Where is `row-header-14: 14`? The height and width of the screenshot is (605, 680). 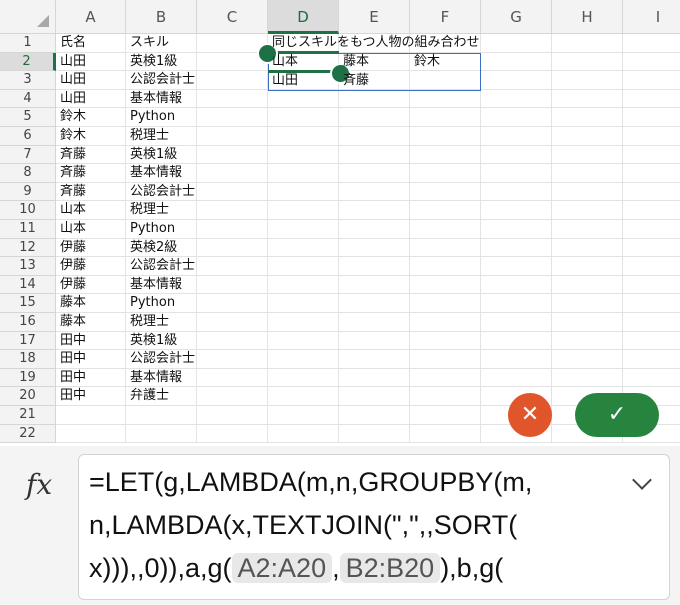 row-header-14: 14 is located at coordinates (28, 285).